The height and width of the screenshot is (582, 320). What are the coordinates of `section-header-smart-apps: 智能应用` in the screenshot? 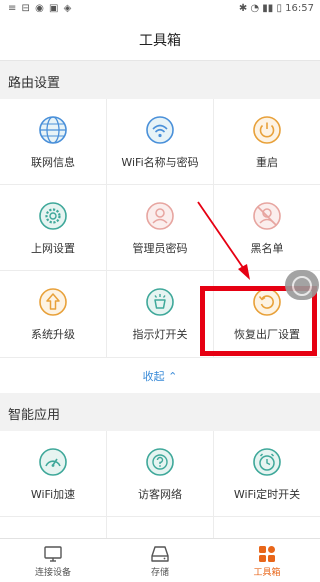 It's located at (160, 412).